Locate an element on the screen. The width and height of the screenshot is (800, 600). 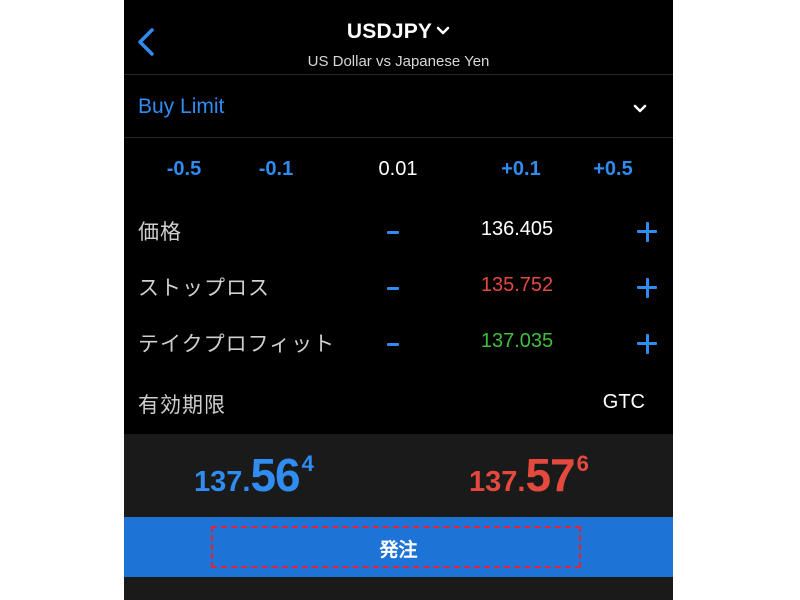
price-value: 136.405 is located at coordinates (517, 229).